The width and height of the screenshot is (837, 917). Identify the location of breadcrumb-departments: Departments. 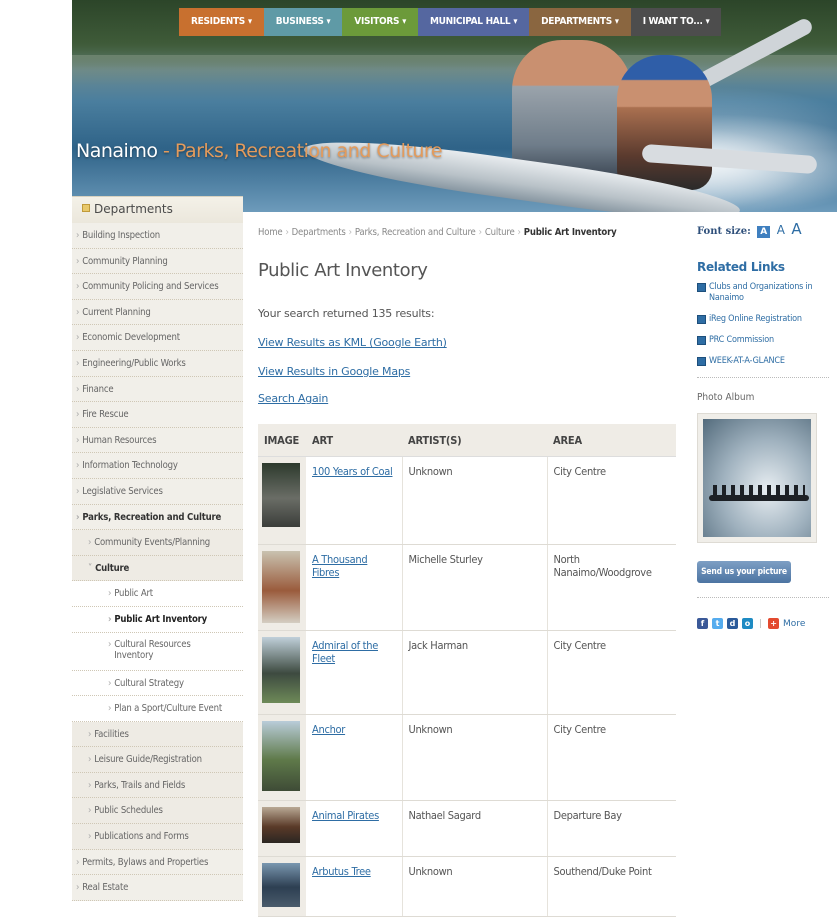
(319, 232).